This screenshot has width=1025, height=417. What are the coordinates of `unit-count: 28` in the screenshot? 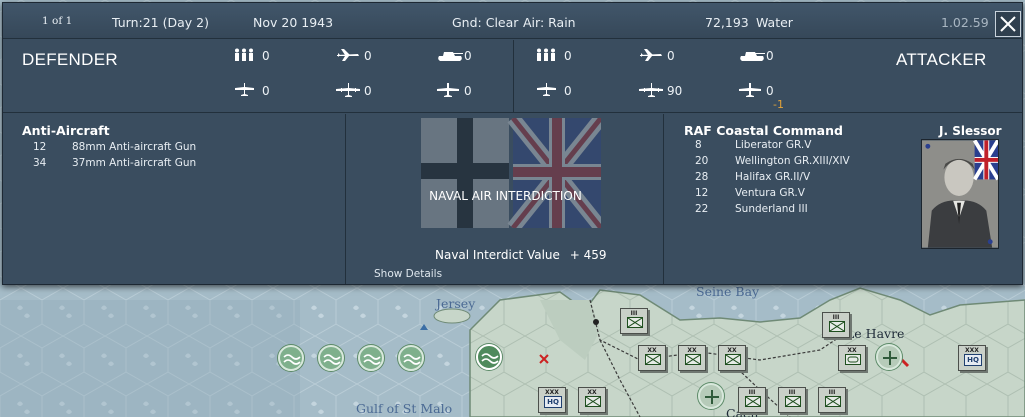 It's located at (702, 177).